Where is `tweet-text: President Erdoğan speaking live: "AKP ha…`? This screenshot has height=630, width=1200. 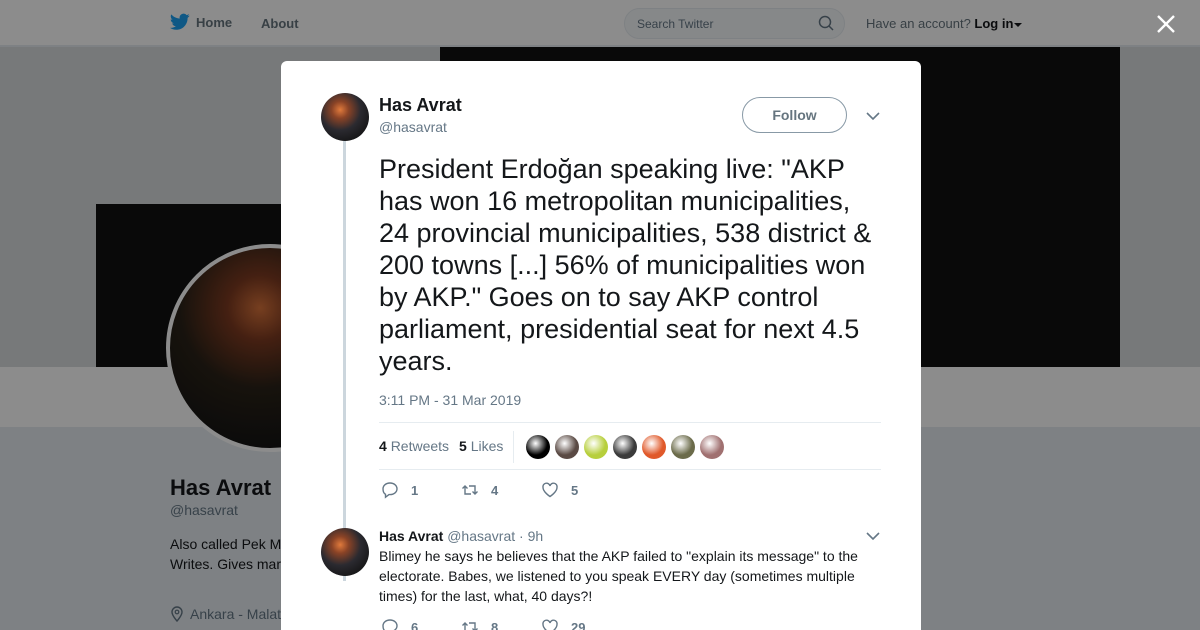
tweet-text: President Erdoğan speaking live: "AKP ha… is located at coordinates (625, 265).